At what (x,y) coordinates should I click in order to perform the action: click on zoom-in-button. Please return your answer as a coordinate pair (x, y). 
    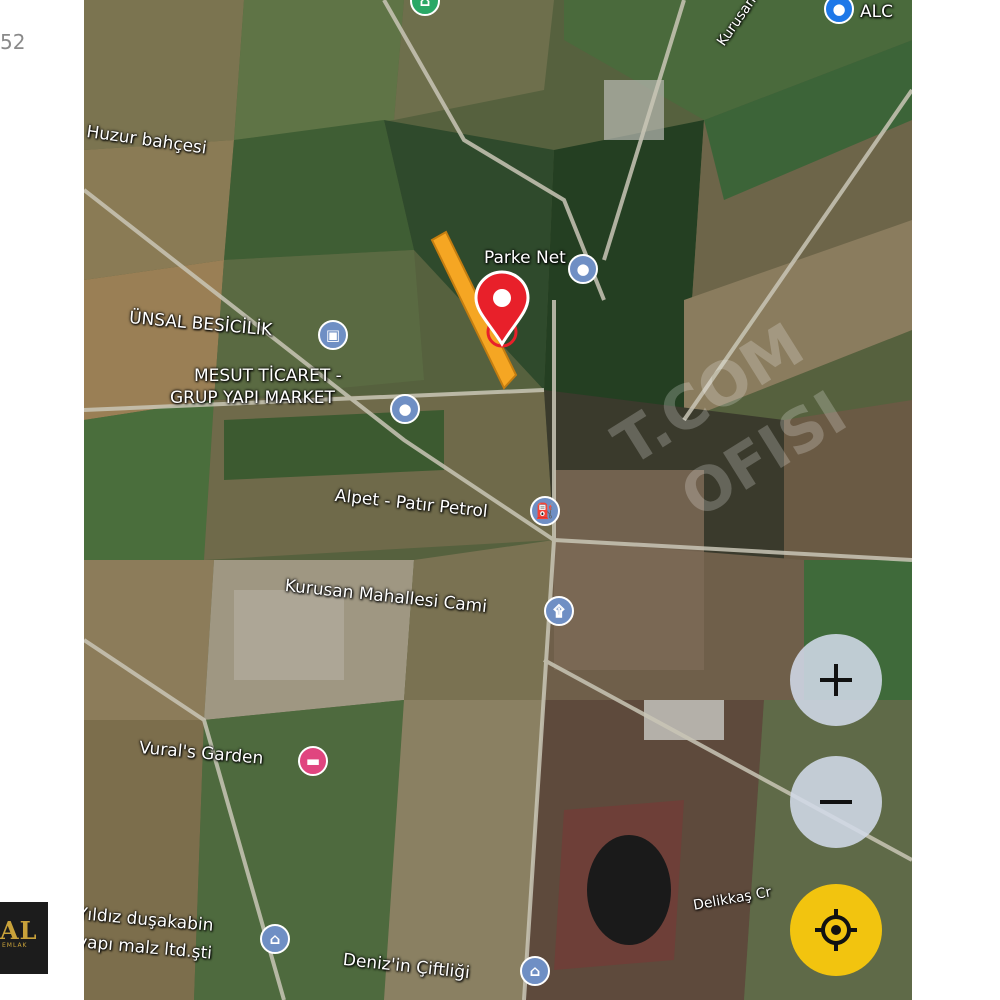
    Looking at the image, I should click on (836, 680).